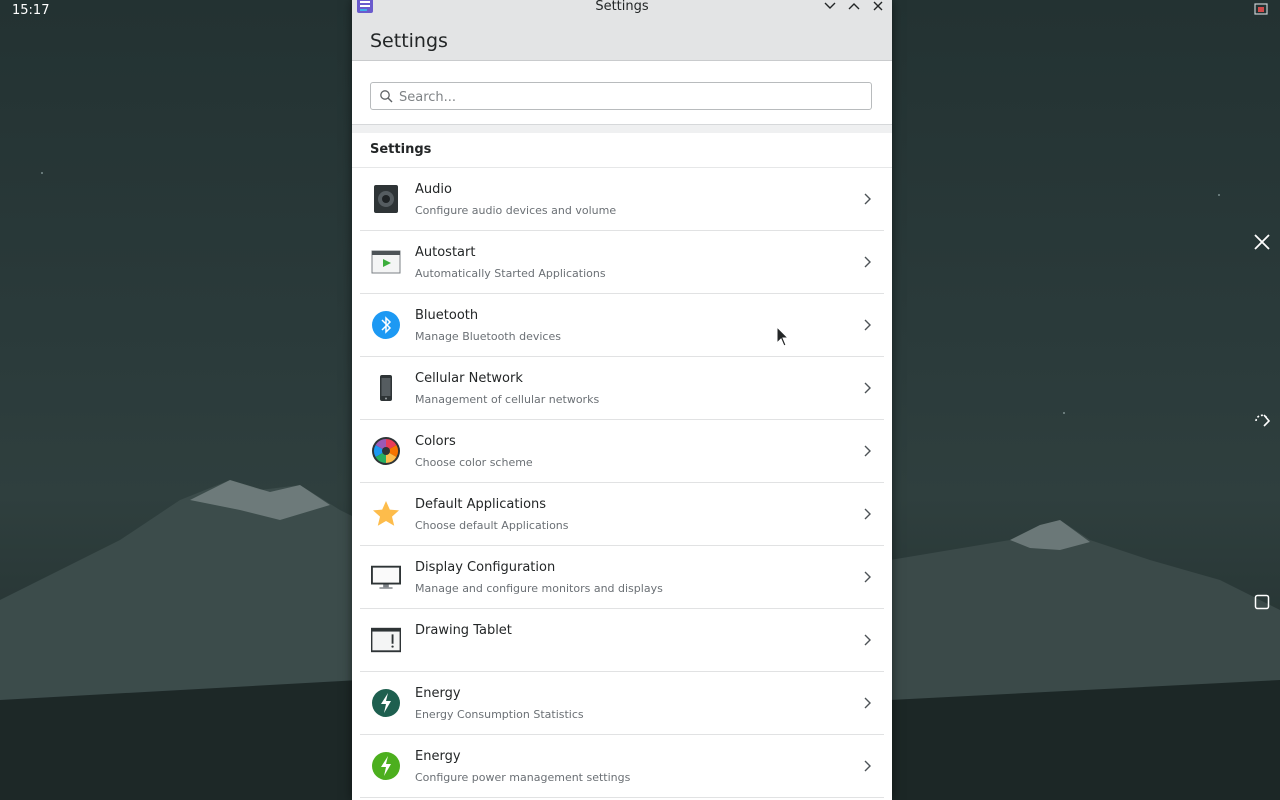 Image resolution: width=1280 pixels, height=800 pixels. I want to click on wallpaper-mountain-left, so click(180, 640).